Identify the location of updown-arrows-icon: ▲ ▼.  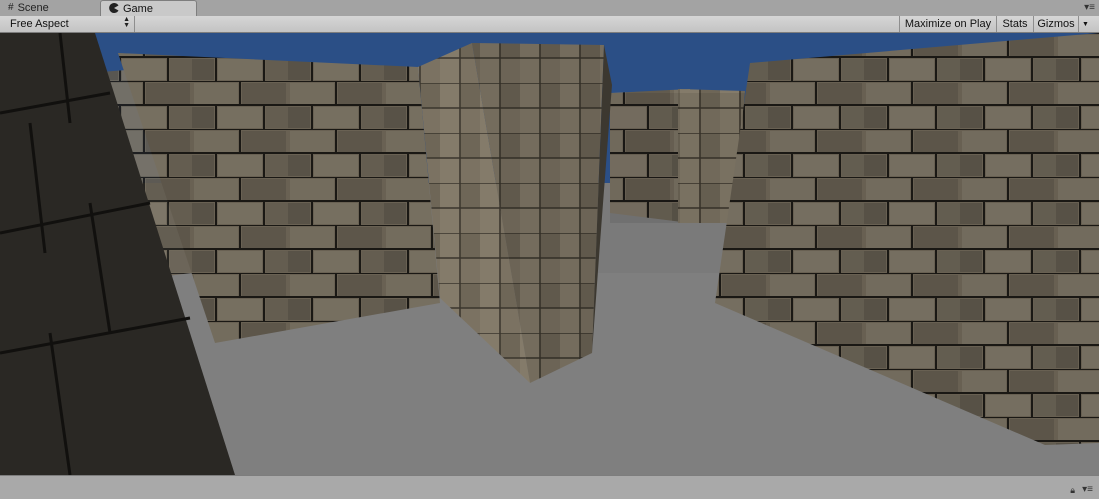
(126, 22).